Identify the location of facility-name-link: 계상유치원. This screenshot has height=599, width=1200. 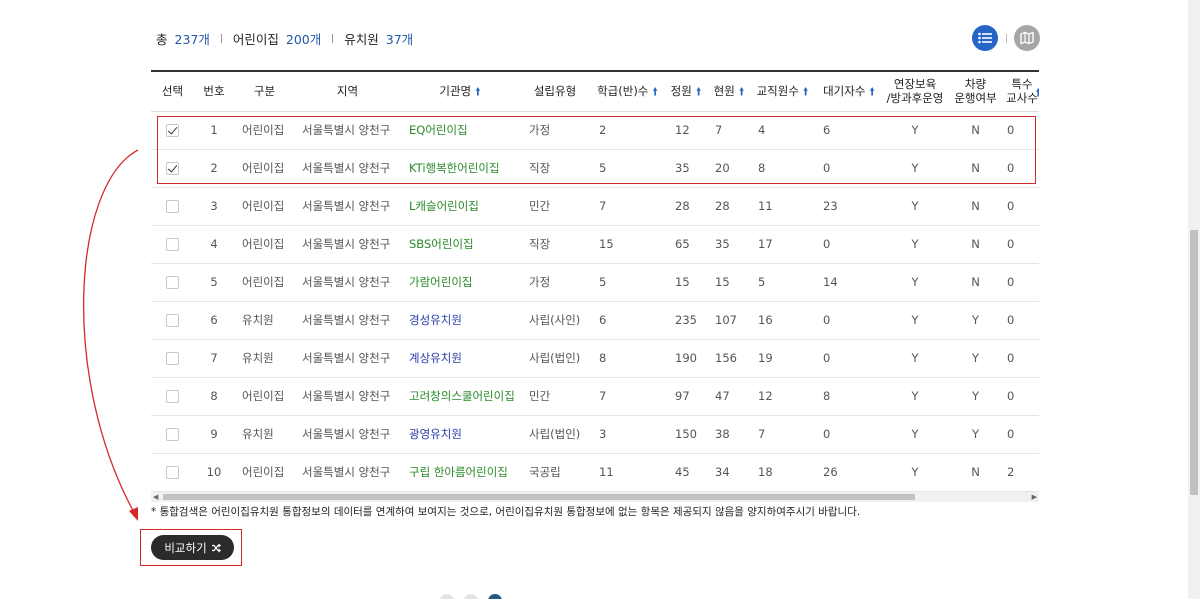
(435, 358).